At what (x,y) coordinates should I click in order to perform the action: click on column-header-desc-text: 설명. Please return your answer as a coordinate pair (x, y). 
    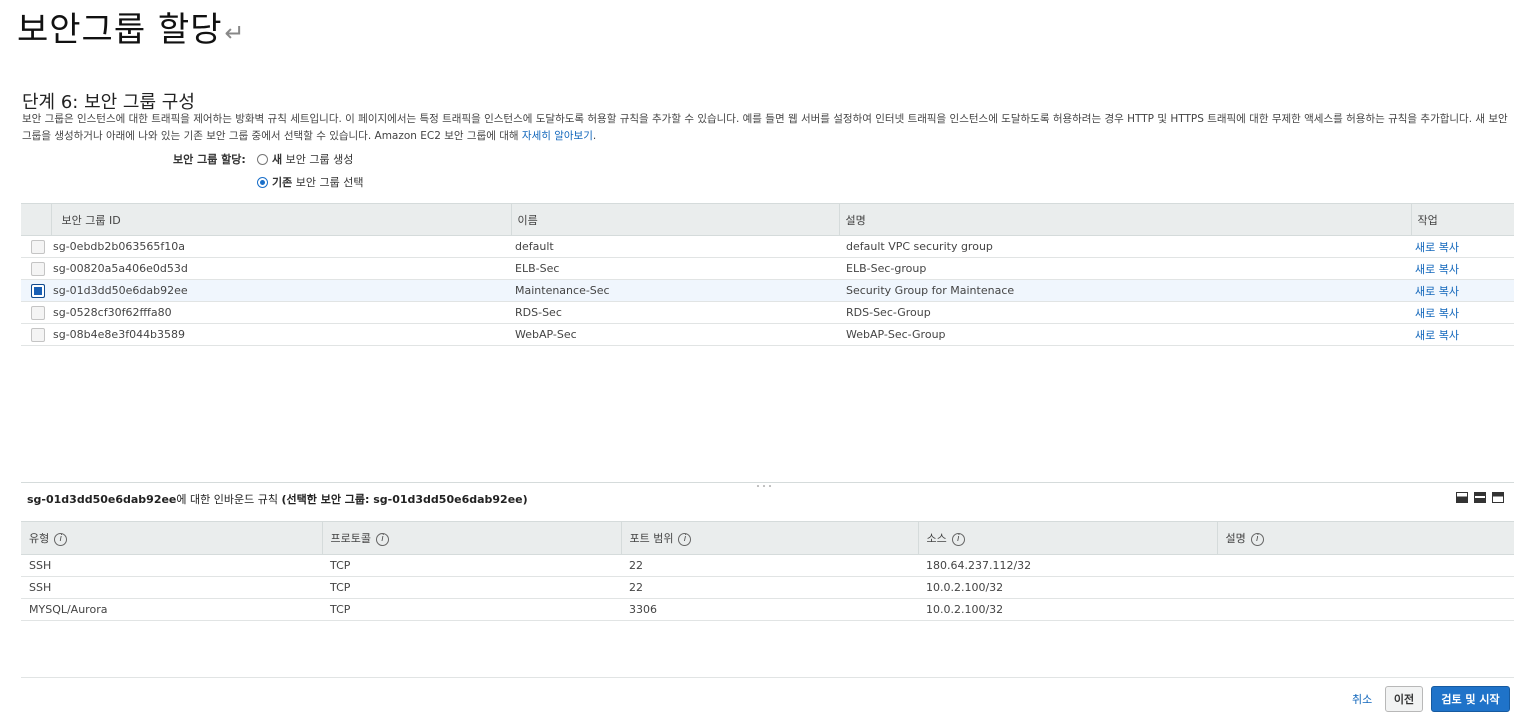
    Looking at the image, I should click on (1235, 538).